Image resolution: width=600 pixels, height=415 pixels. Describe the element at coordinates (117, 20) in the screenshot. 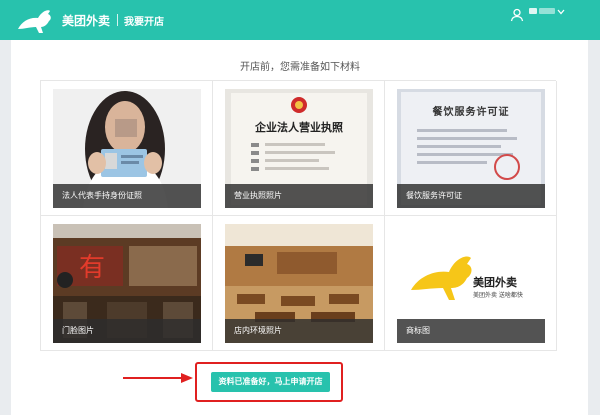

I see `header-divider` at that location.